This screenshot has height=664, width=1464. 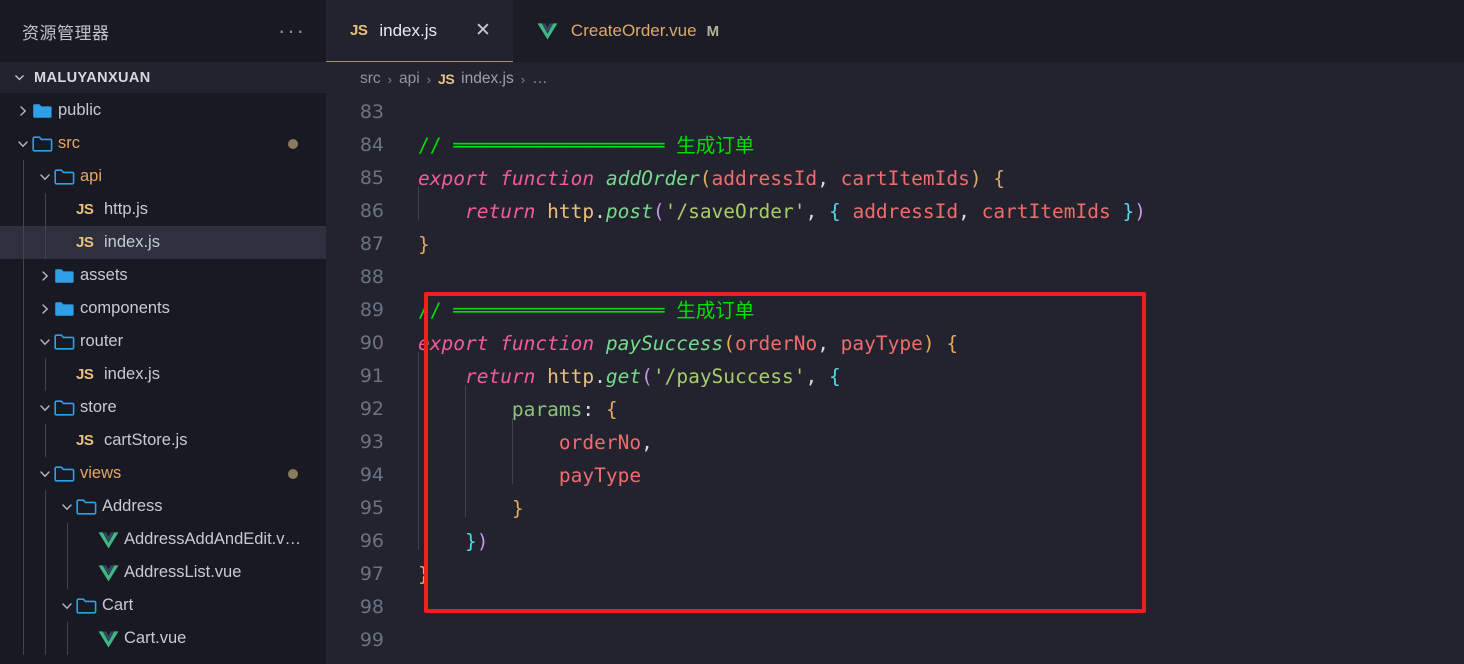 I want to click on close-icon: ✕, so click(x=483, y=30).